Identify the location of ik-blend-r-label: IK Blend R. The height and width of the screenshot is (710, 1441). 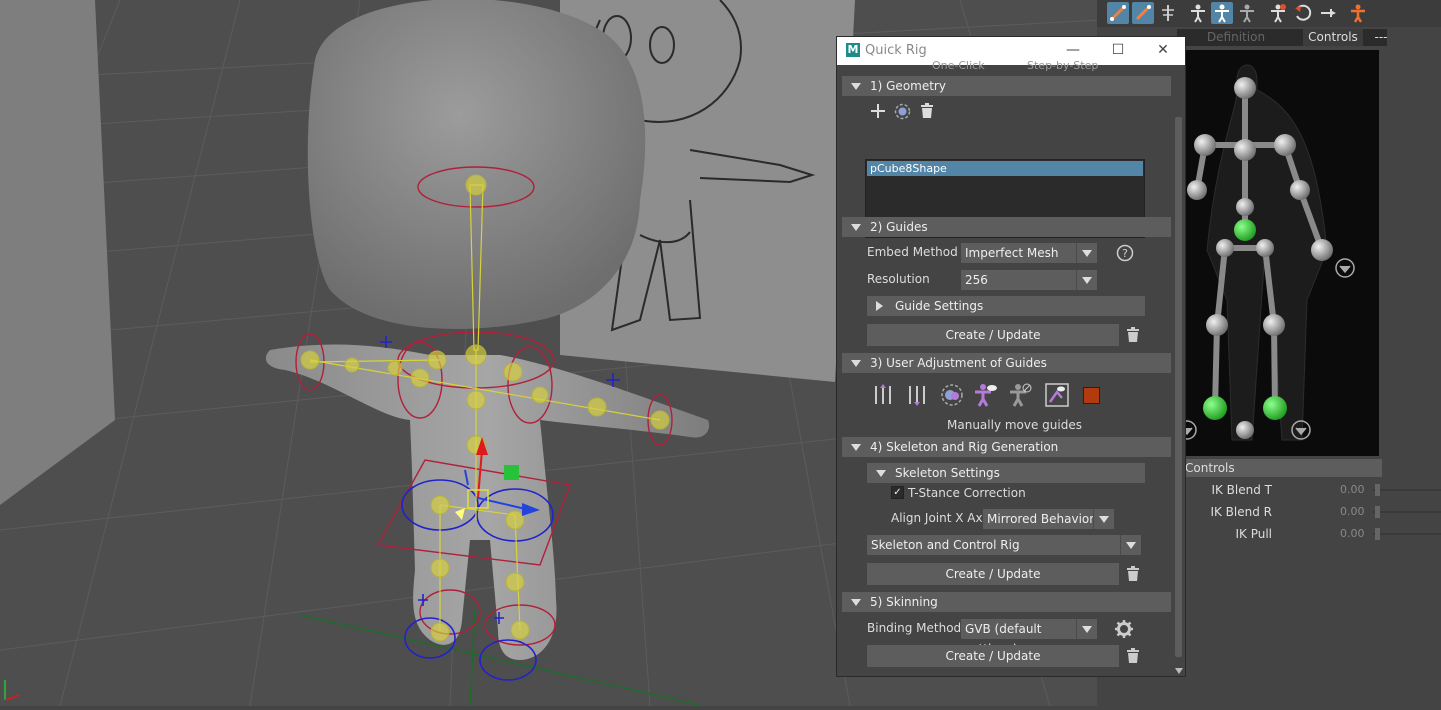
(1241, 512).